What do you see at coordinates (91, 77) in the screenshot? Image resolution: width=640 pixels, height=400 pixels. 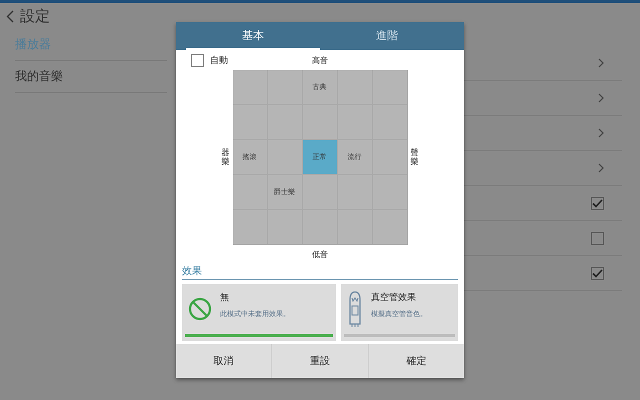 I see `sidebar-item: 我的音樂` at bounding box center [91, 77].